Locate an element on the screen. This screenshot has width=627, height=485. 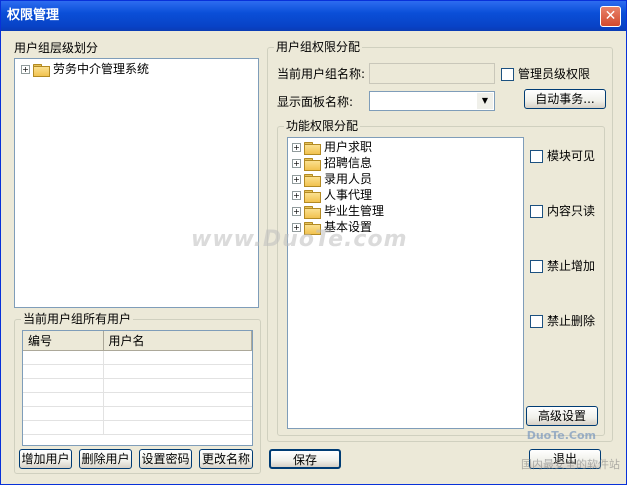
tree-item-label: 毕业生管理 is located at coordinates (354, 211).